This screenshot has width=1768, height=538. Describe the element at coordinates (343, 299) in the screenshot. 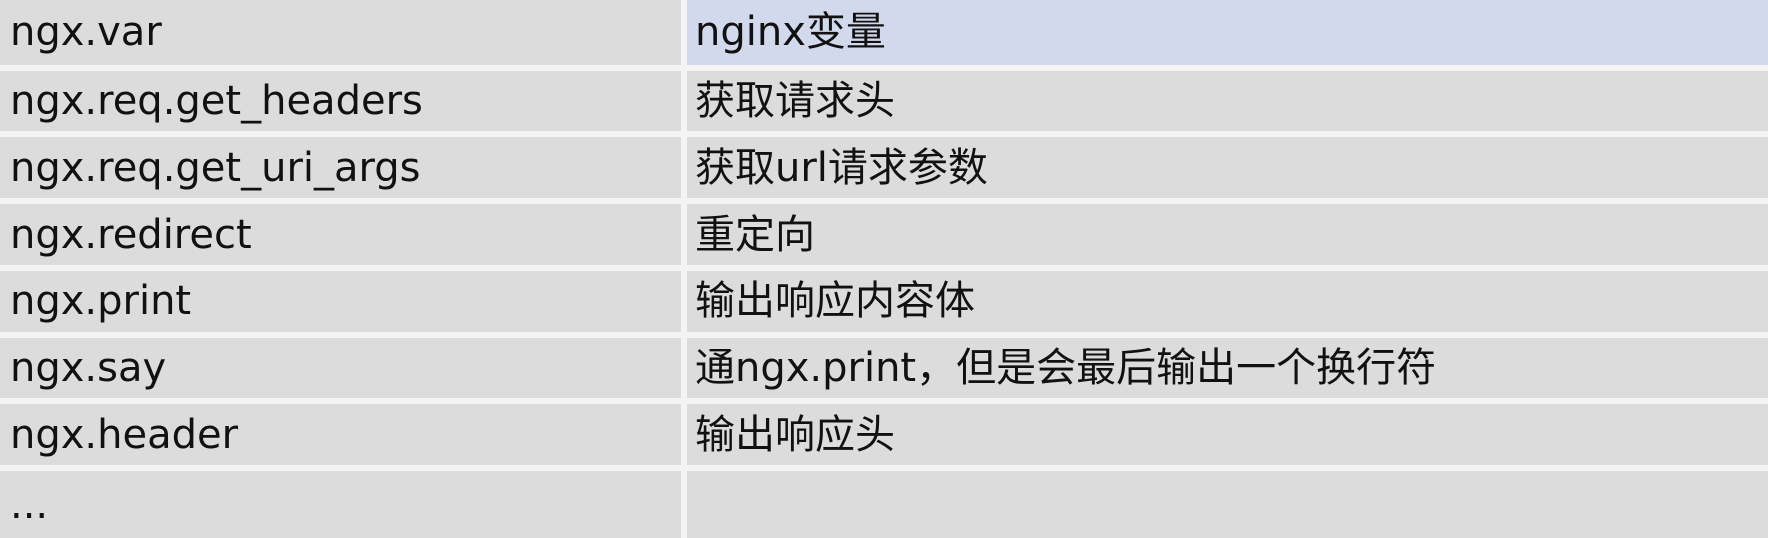

I see `api-name-cell: ngx.print` at that location.